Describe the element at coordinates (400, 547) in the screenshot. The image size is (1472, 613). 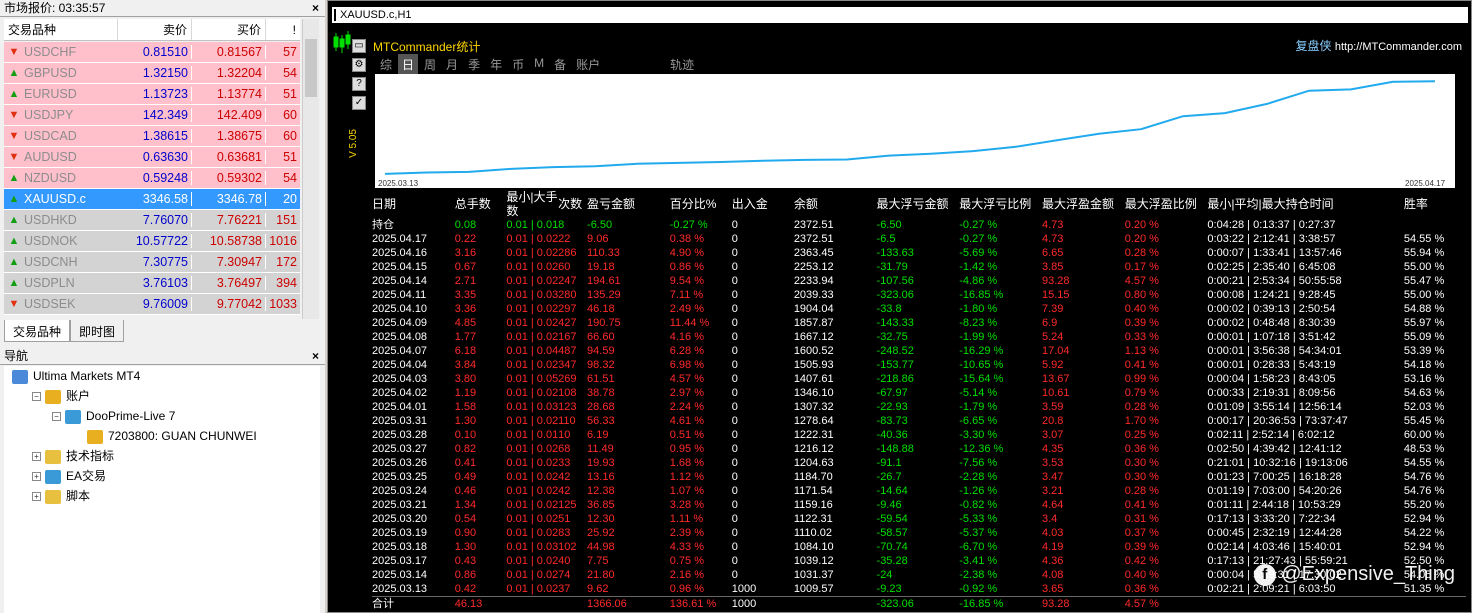
I see `stats-cell: 2025.03.18` at that location.